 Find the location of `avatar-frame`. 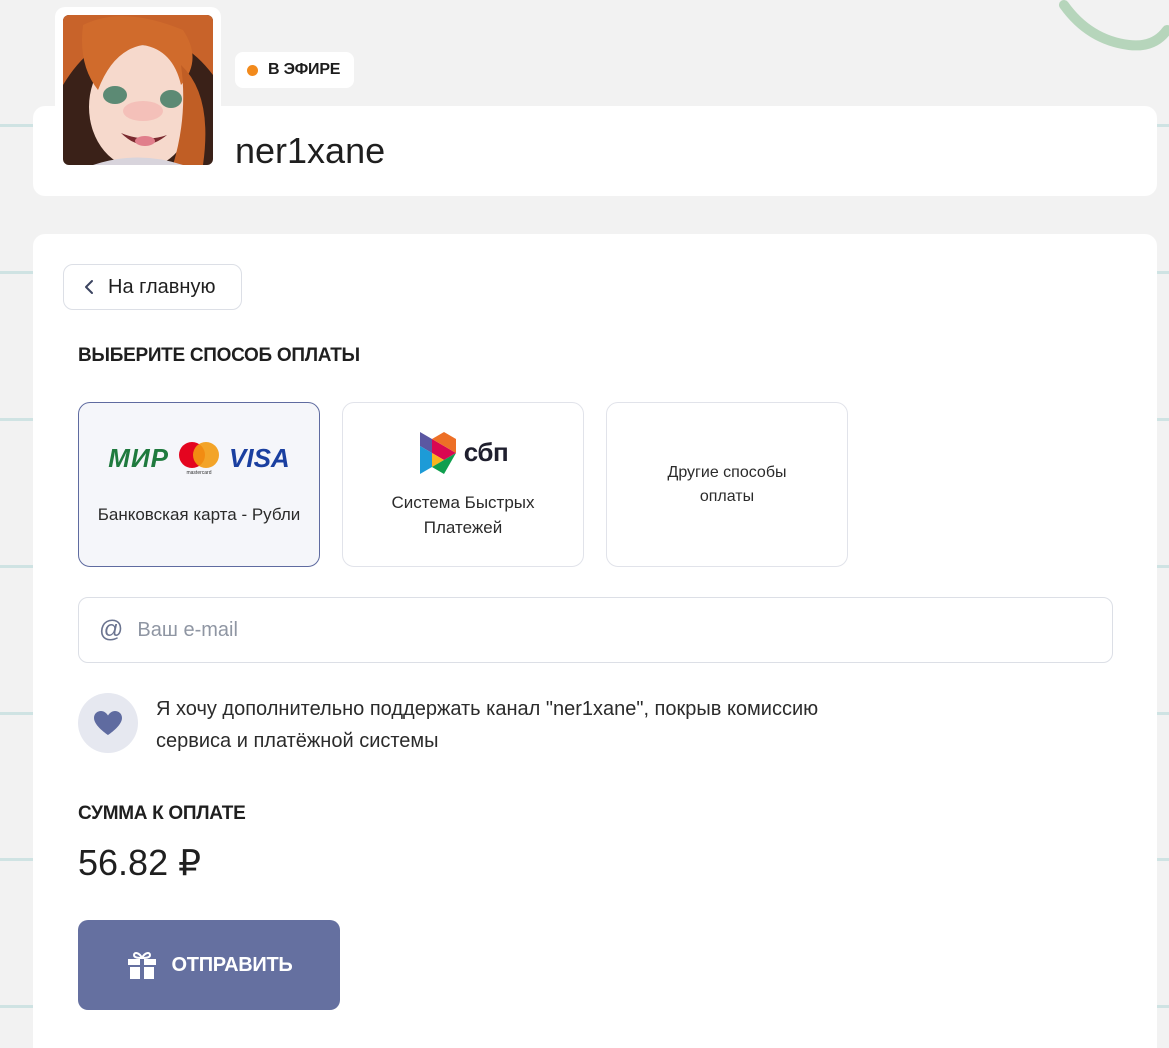

avatar-frame is located at coordinates (138, 90).